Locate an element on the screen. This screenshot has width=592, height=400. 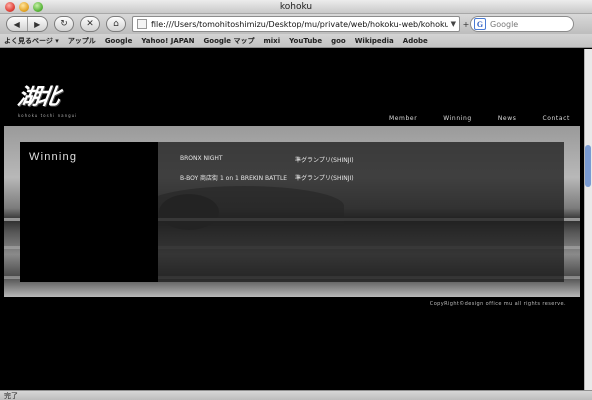
title-bar: kohoku is located at coordinates (296, 7).